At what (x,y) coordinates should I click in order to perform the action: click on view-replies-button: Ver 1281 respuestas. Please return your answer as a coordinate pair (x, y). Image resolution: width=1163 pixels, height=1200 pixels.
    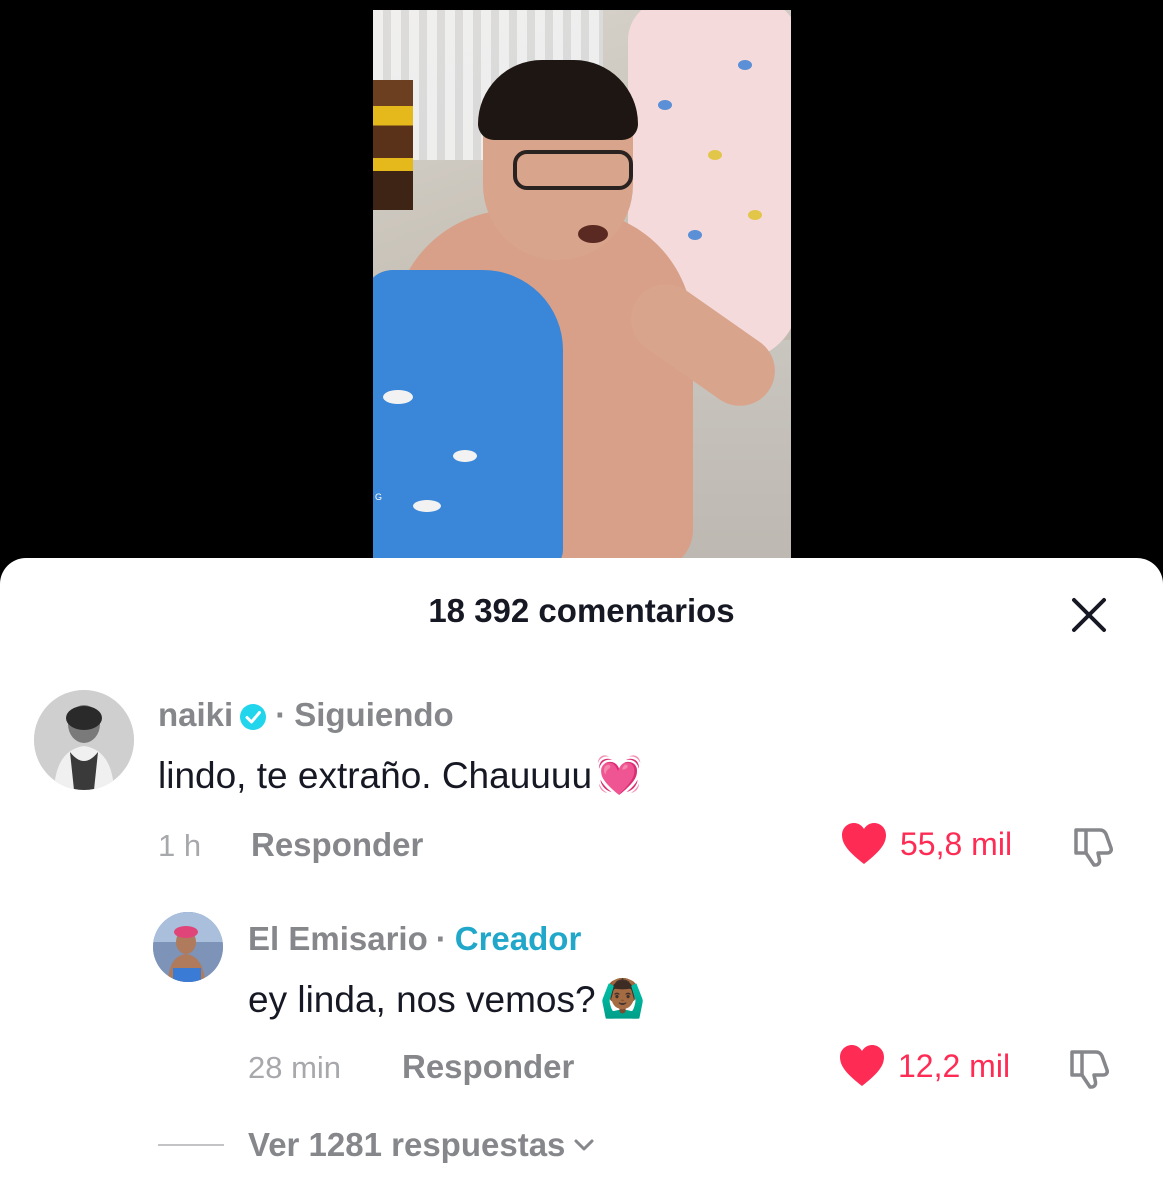
    Looking at the image, I should click on (377, 1145).